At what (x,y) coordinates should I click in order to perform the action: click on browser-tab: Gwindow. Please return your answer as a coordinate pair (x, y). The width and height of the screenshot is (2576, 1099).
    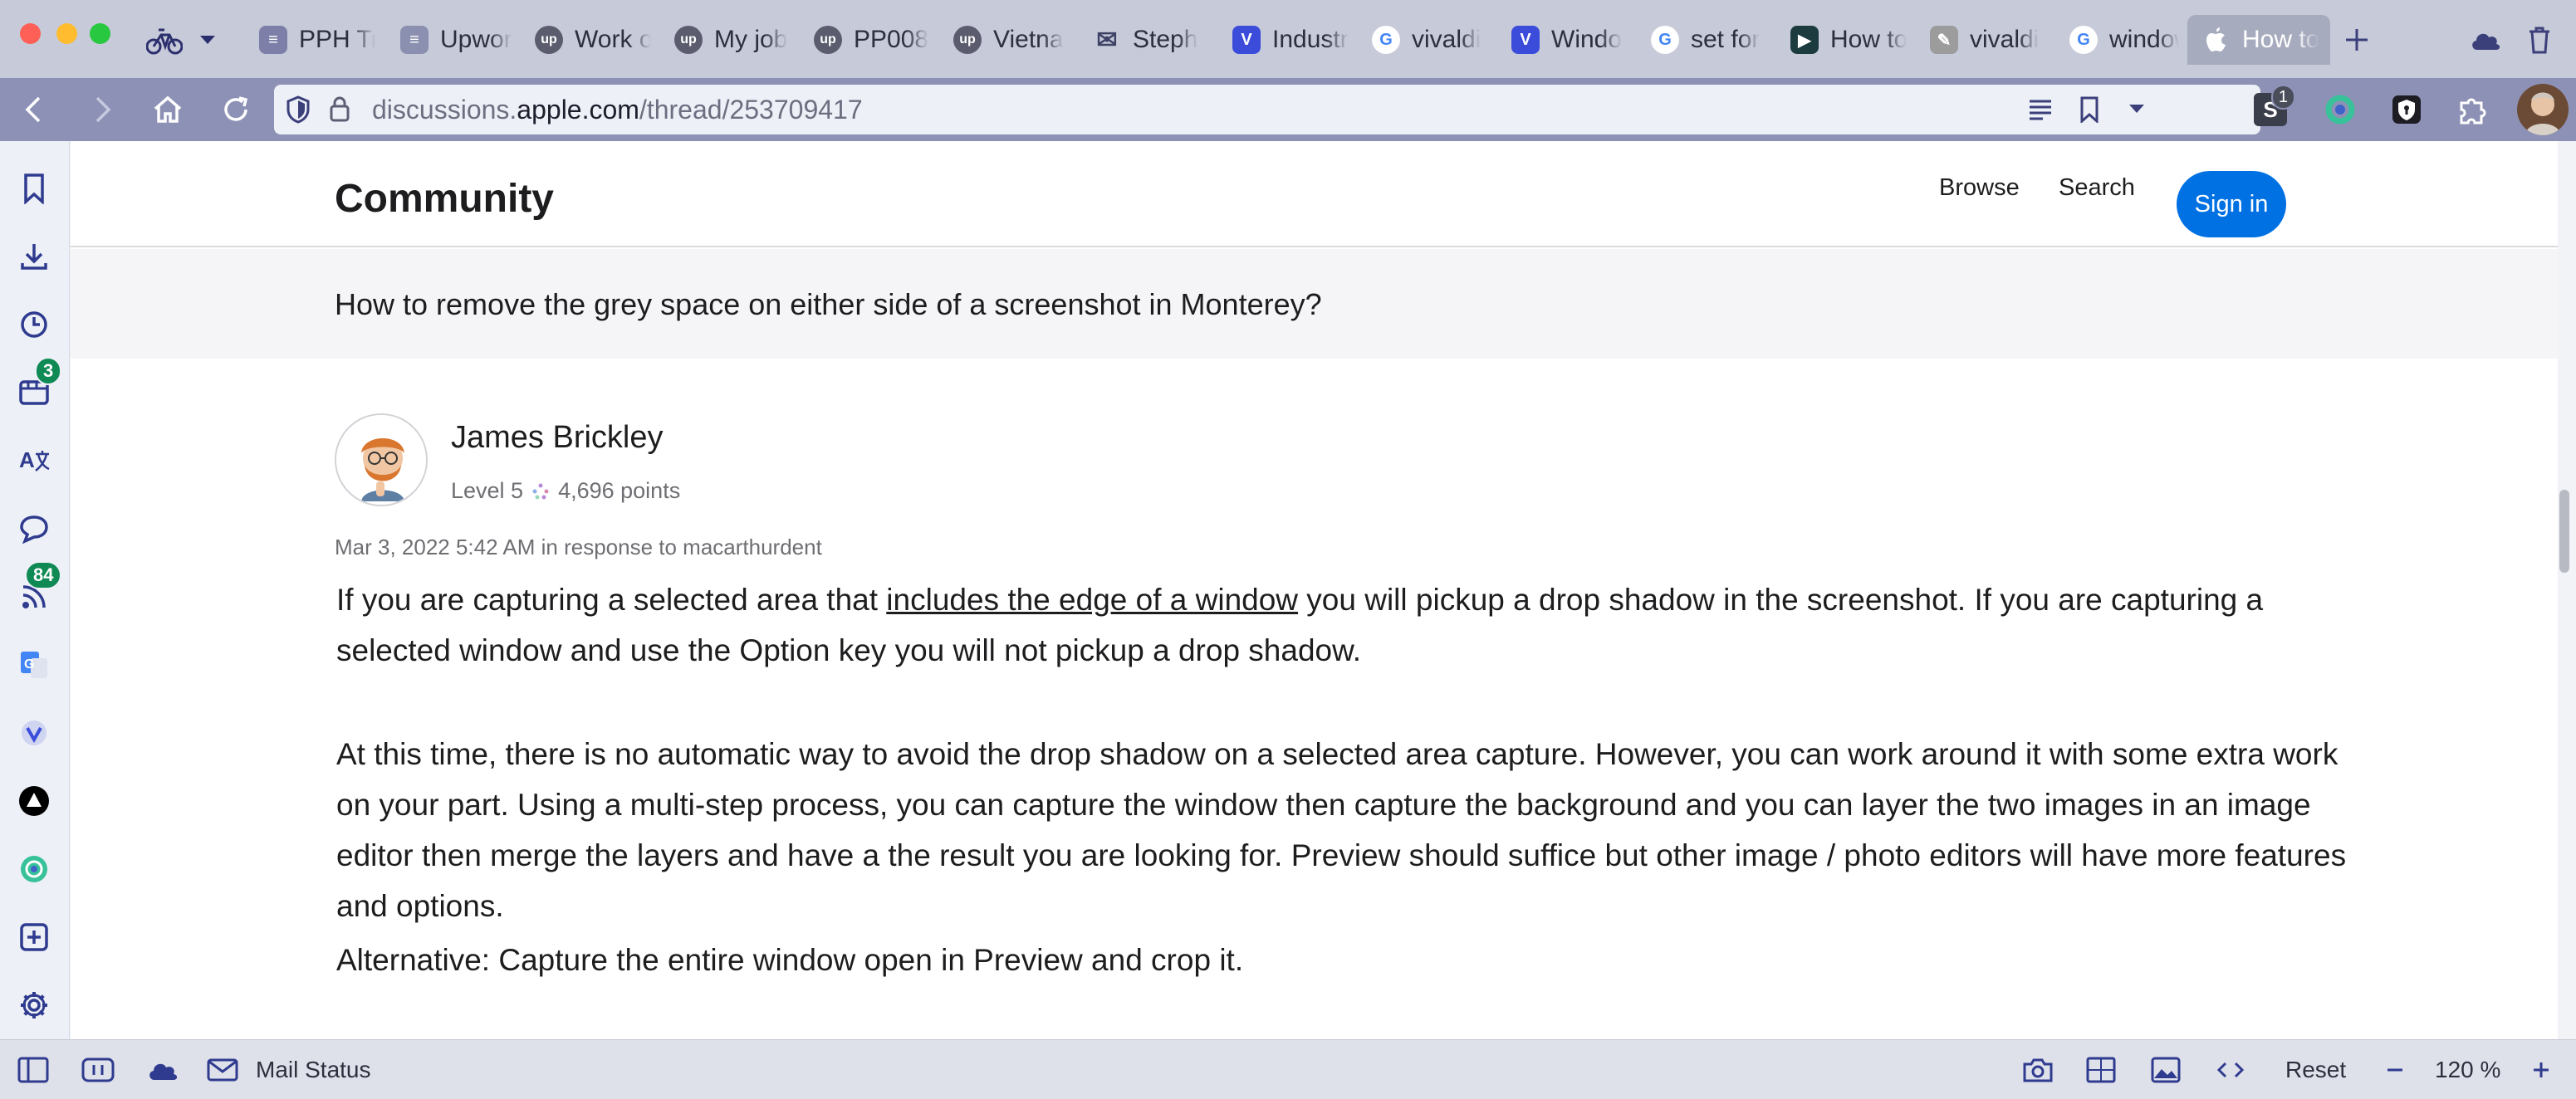
    Looking at the image, I should click on (2117, 40).